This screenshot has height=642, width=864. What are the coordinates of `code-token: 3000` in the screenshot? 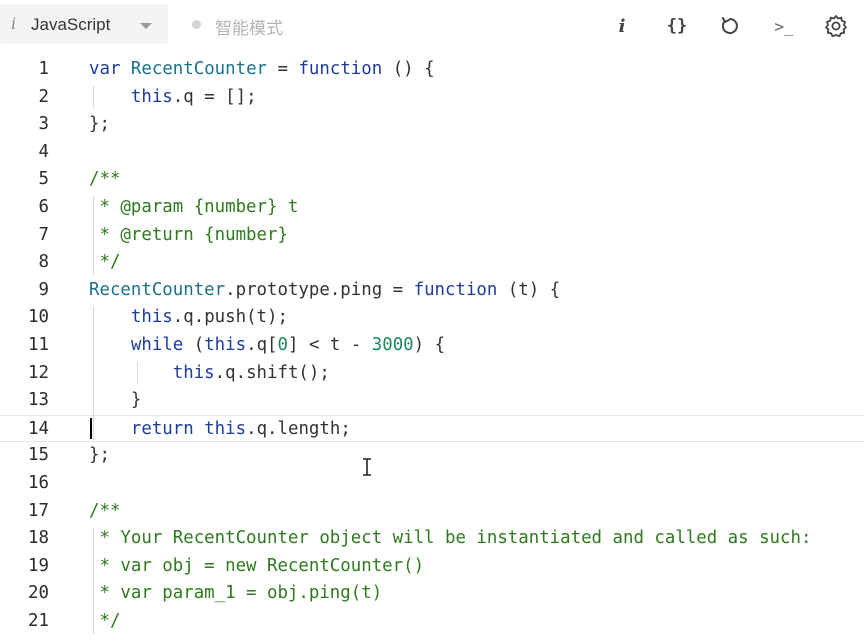 It's located at (392, 345).